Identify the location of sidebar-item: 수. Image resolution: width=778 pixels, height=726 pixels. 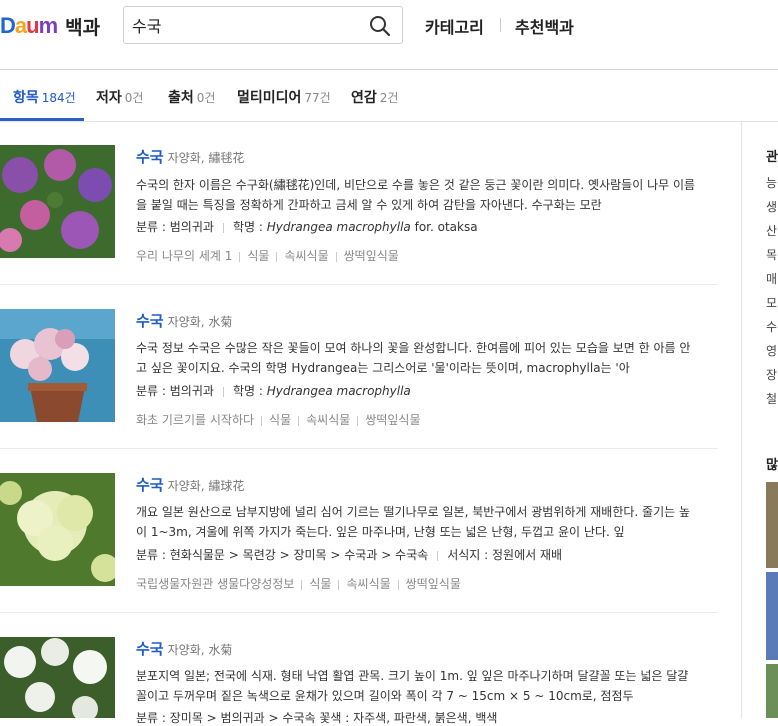
(771, 326).